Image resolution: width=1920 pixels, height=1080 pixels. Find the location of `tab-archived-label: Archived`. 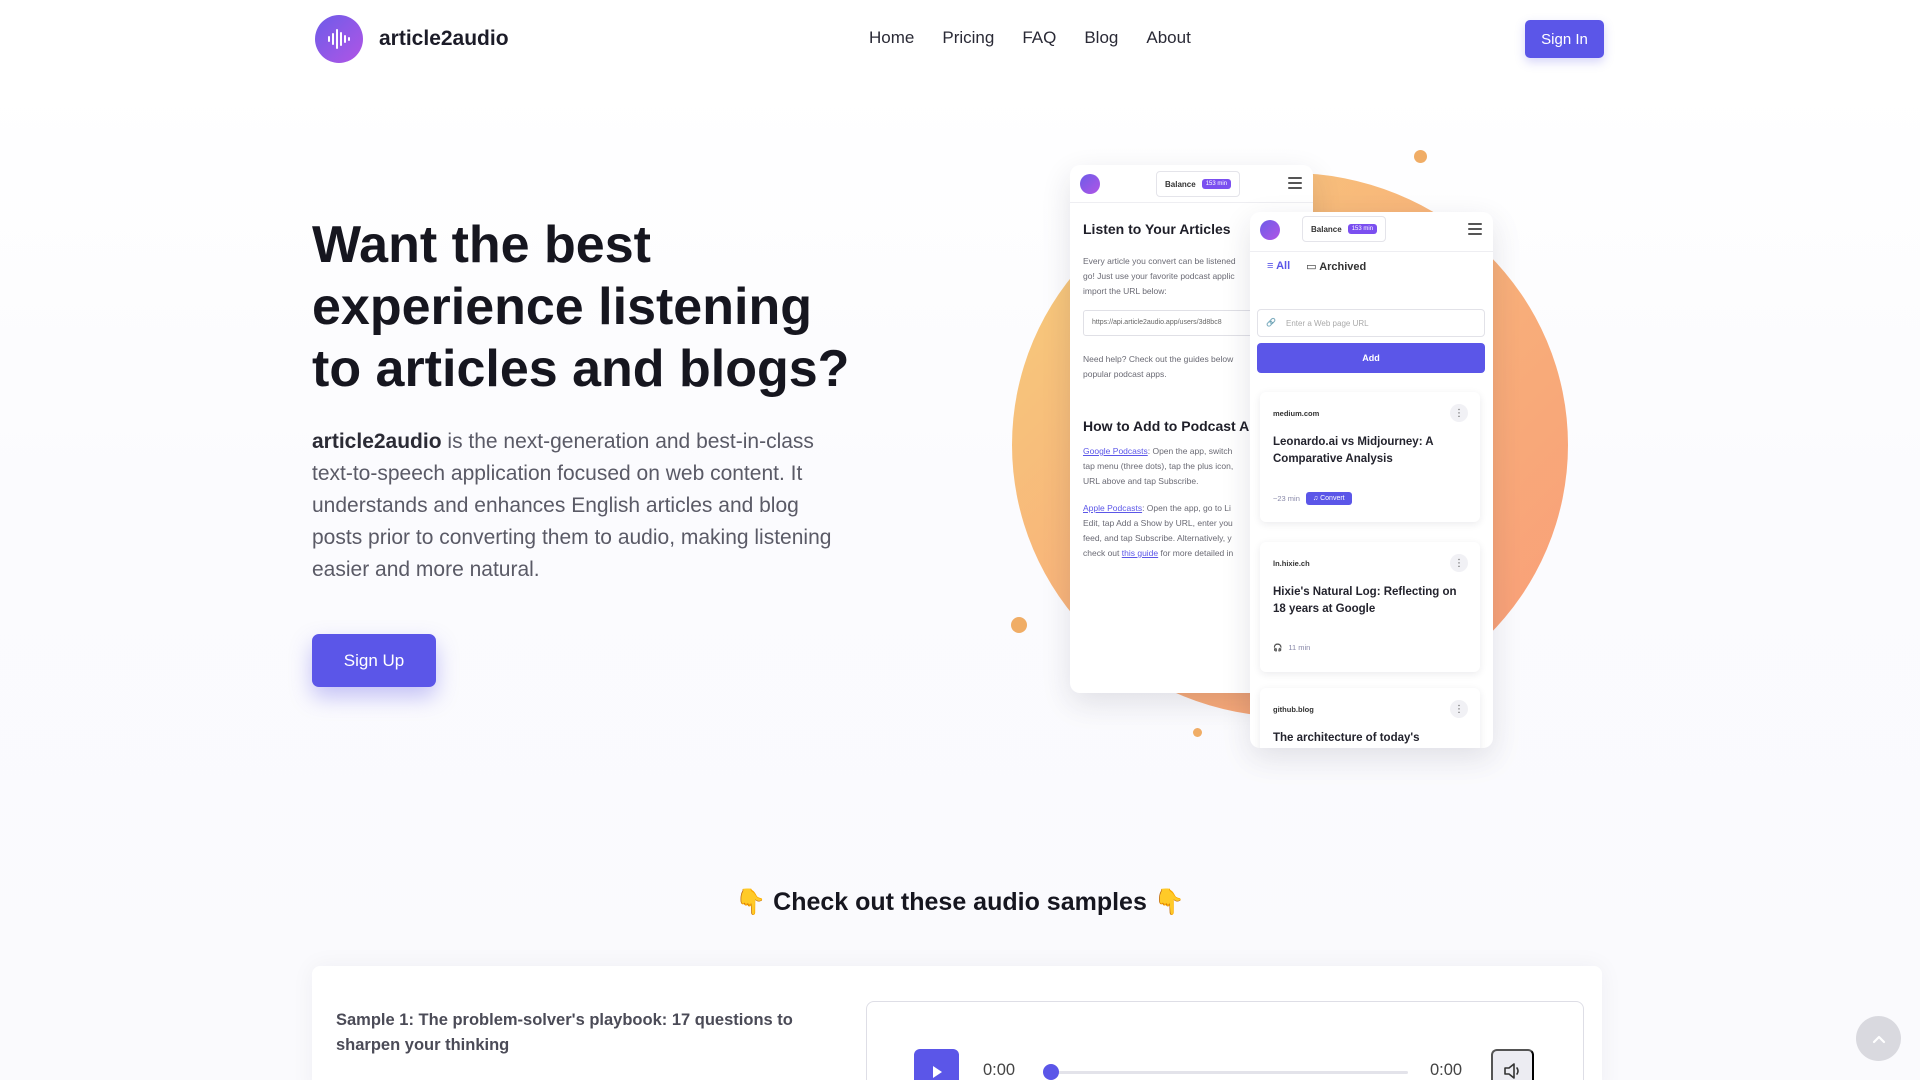

tab-archived-label: Archived is located at coordinates (1343, 267).